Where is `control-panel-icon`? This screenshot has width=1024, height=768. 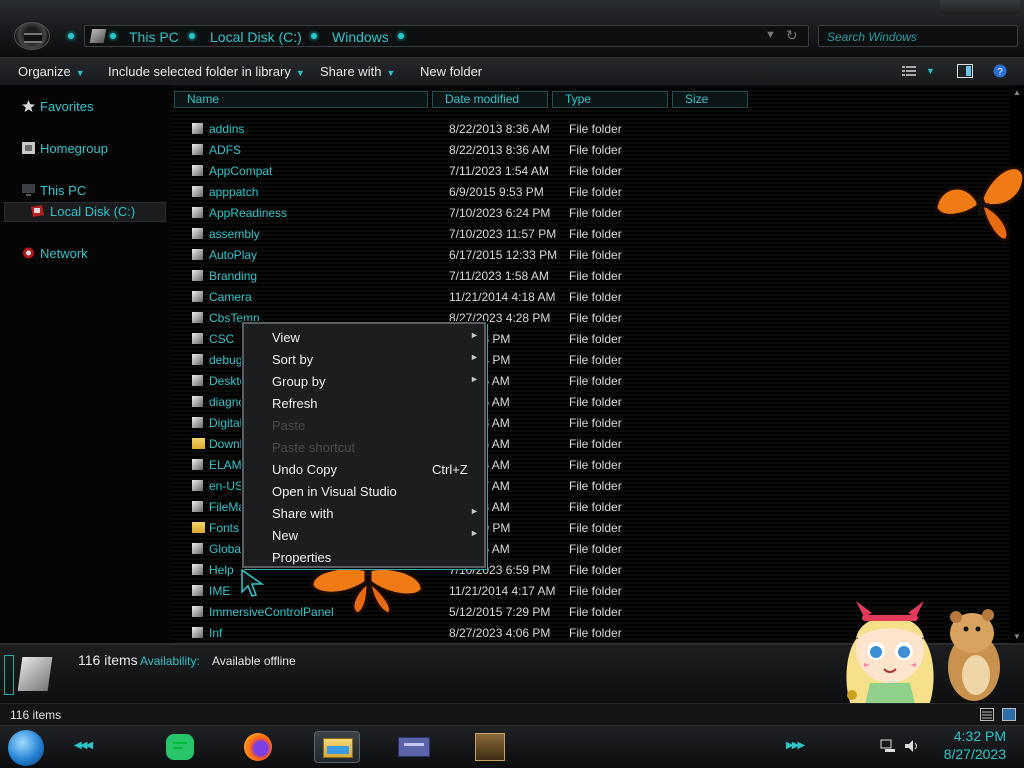
control-panel-icon is located at coordinates (414, 747).